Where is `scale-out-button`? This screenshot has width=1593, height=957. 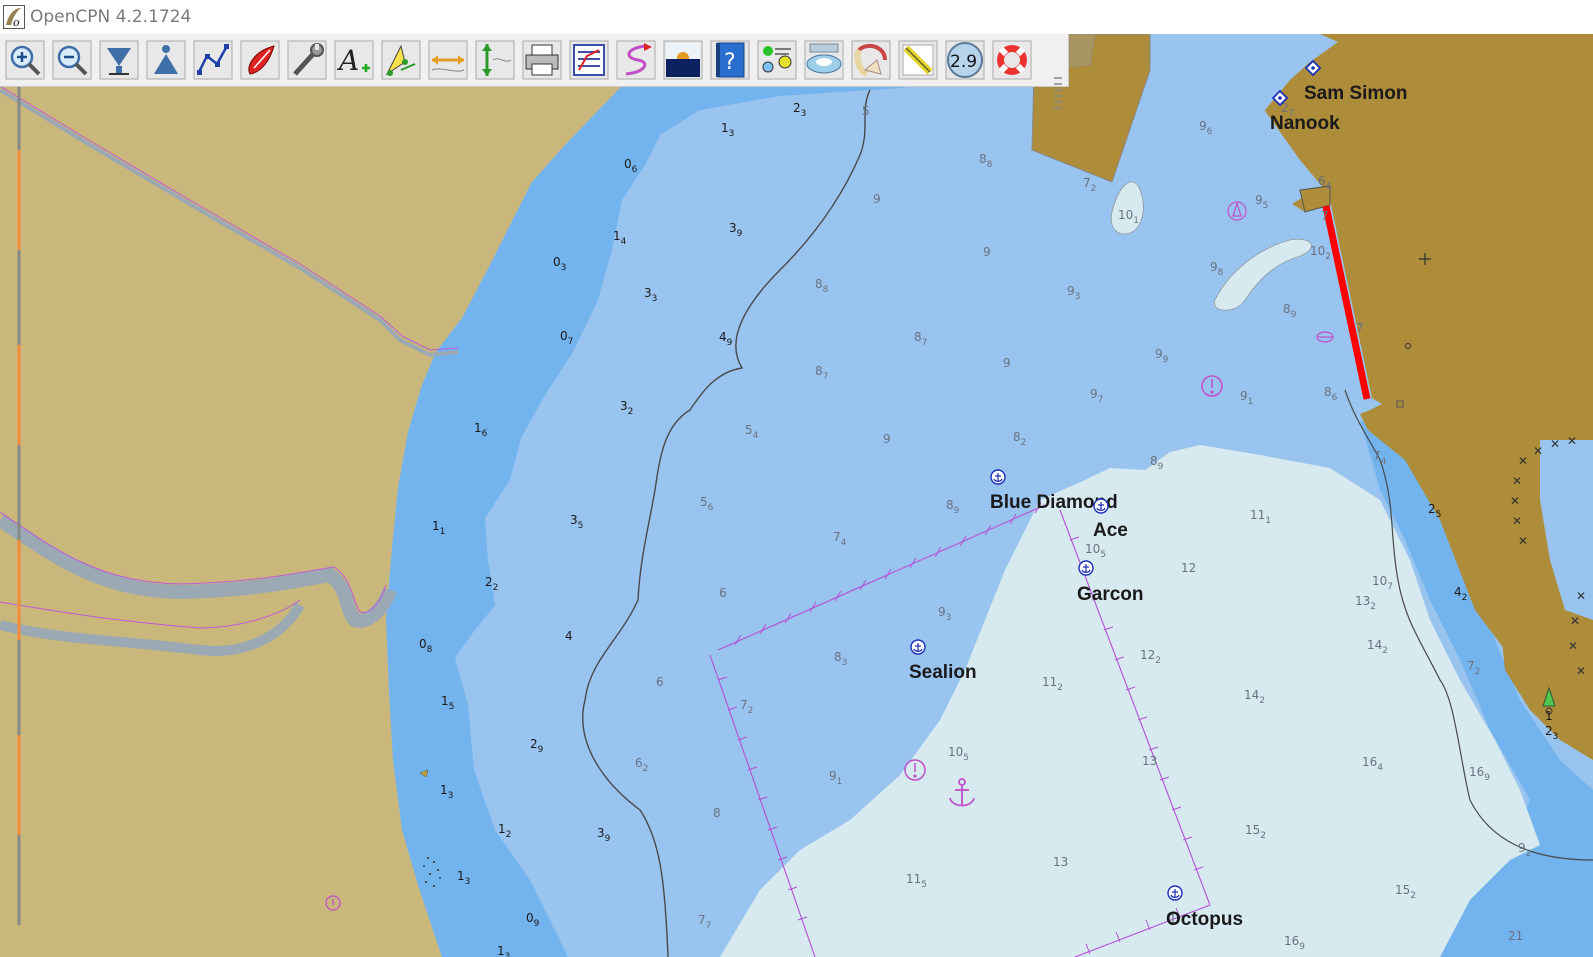
scale-out-button is located at coordinates (166, 60).